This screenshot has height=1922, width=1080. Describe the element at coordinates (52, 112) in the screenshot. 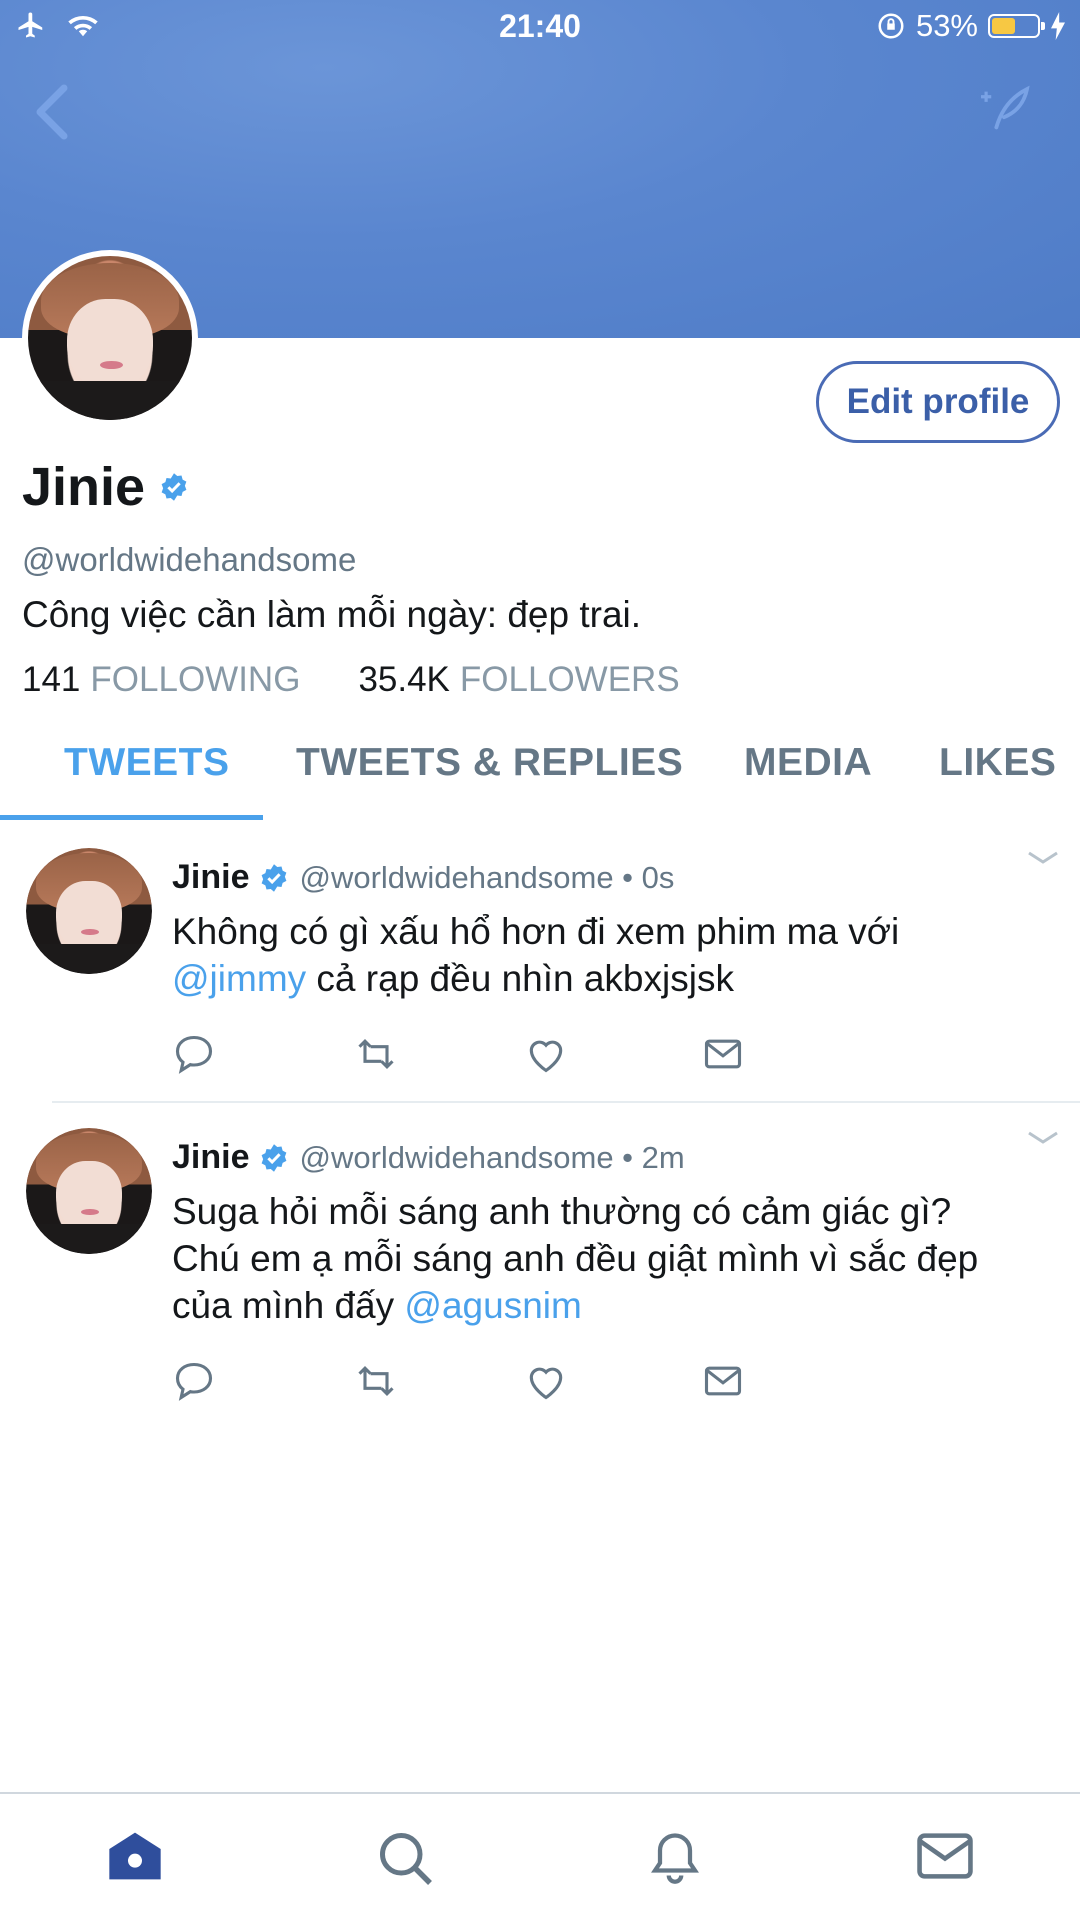

I see `back-arrow-icon` at that location.